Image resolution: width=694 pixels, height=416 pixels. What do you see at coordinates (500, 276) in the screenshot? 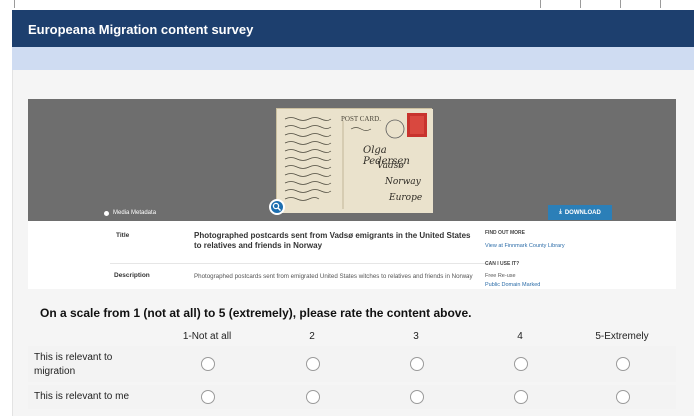
I see `reuse-text: Free Re-use` at bounding box center [500, 276].